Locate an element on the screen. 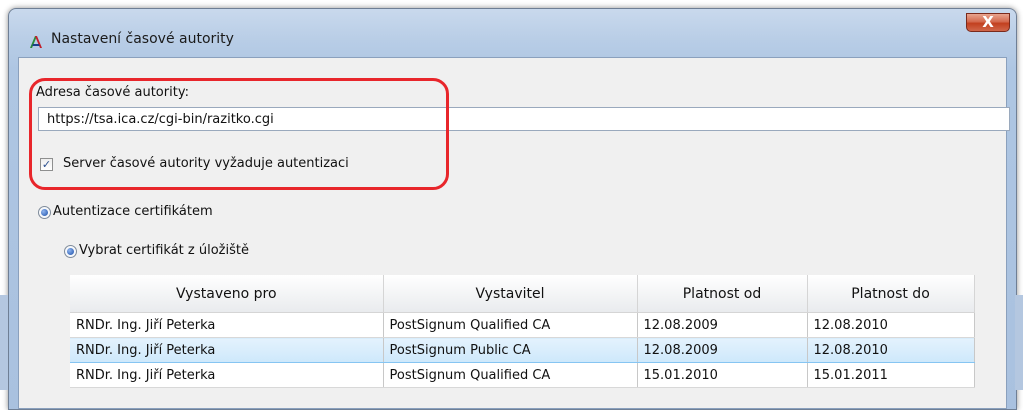  cert-auth-label: Autentizace certifikátem is located at coordinates (133, 211).